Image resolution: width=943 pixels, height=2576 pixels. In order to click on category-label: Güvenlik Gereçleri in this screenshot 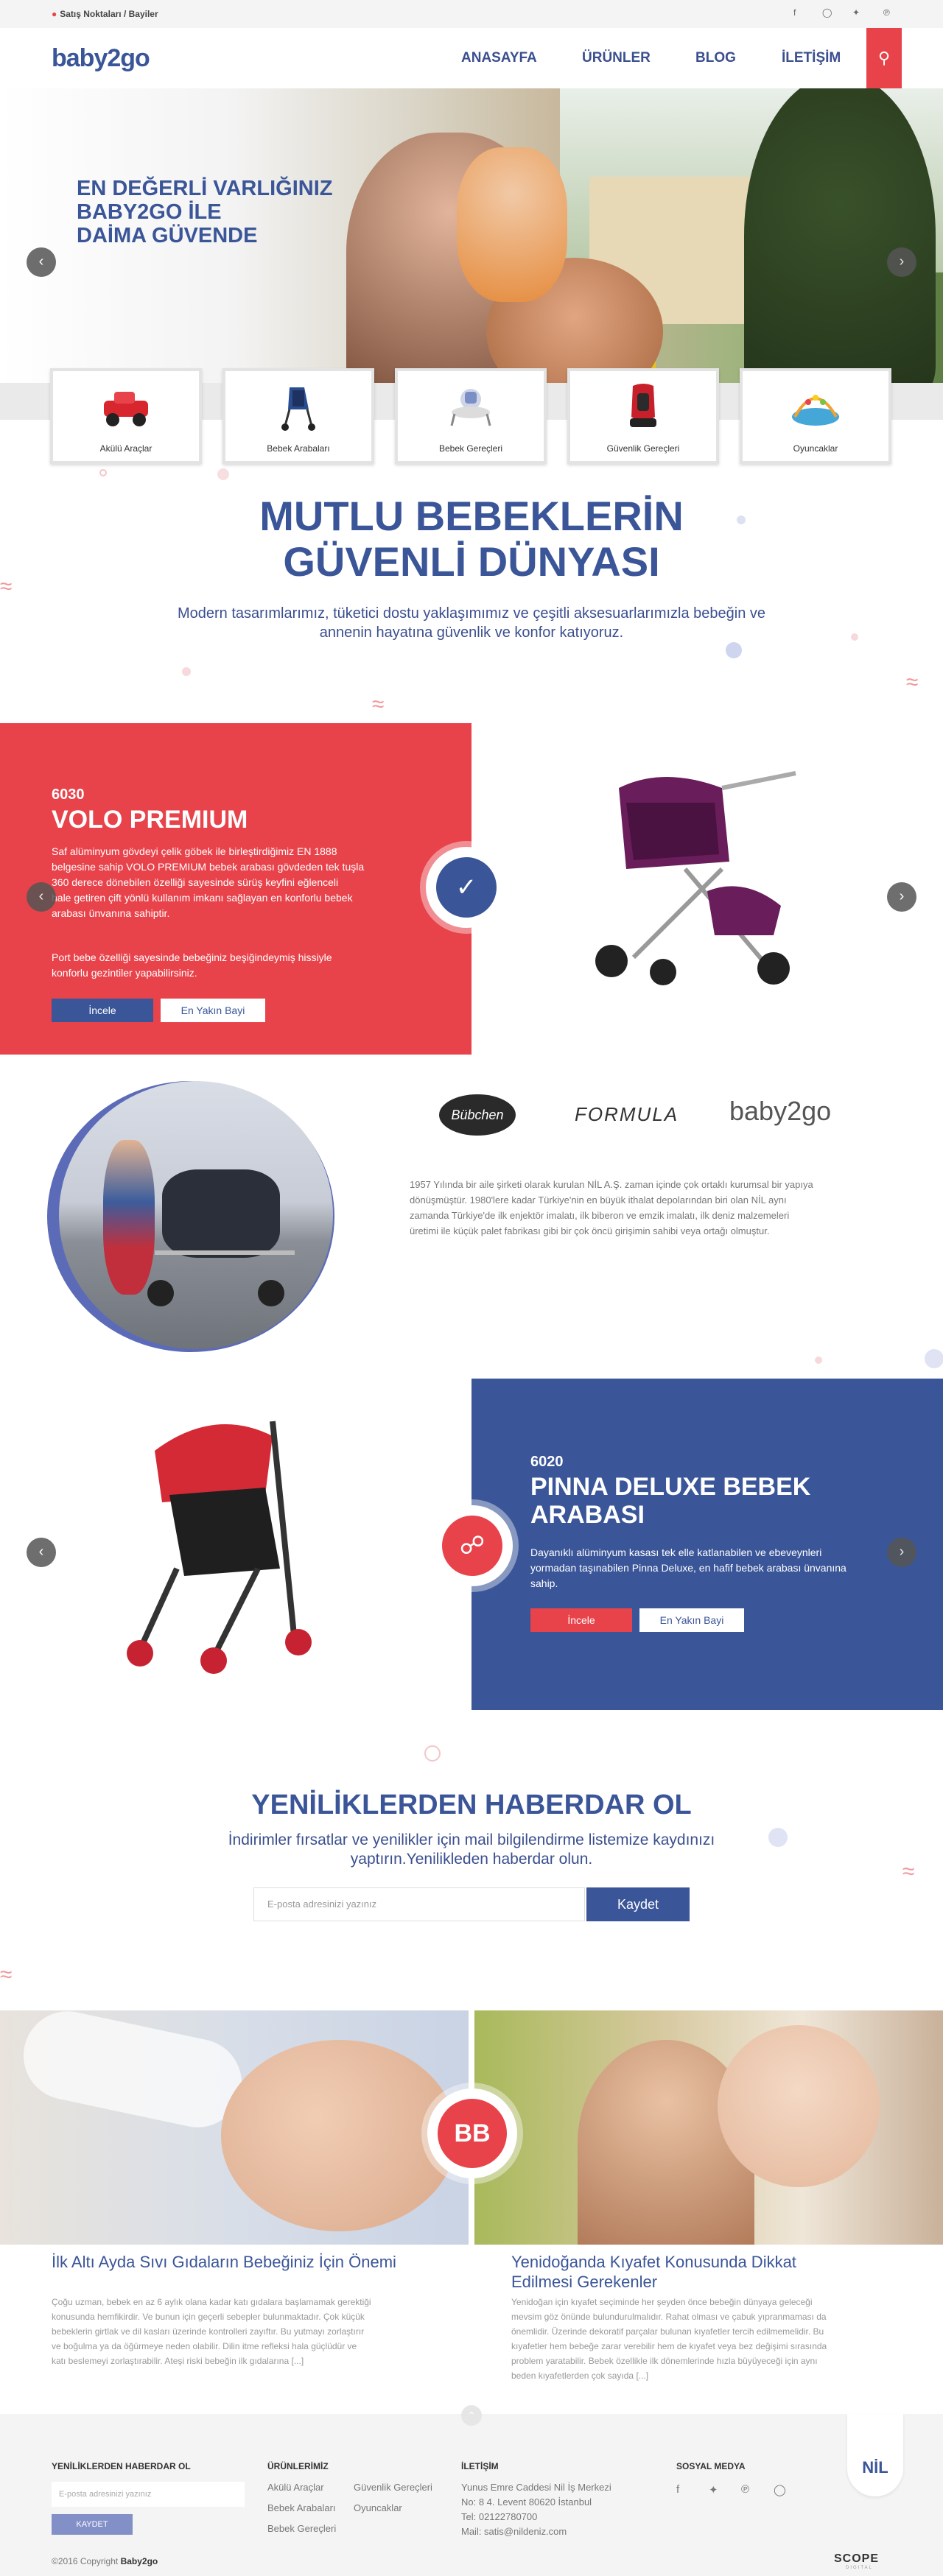, I will do `click(643, 448)`.